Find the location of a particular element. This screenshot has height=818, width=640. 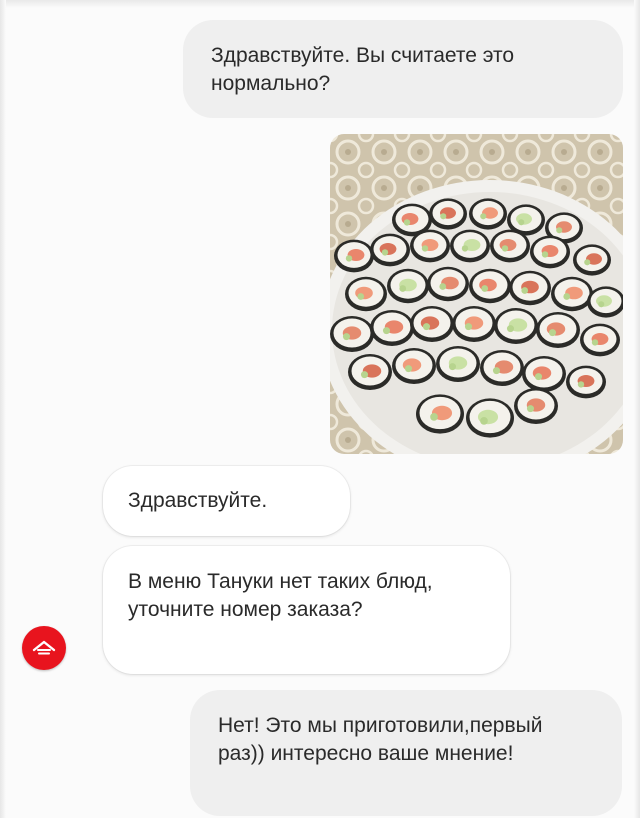

incoming-message-bubble: Здравствуйте. is located at coordinates (226, 501).